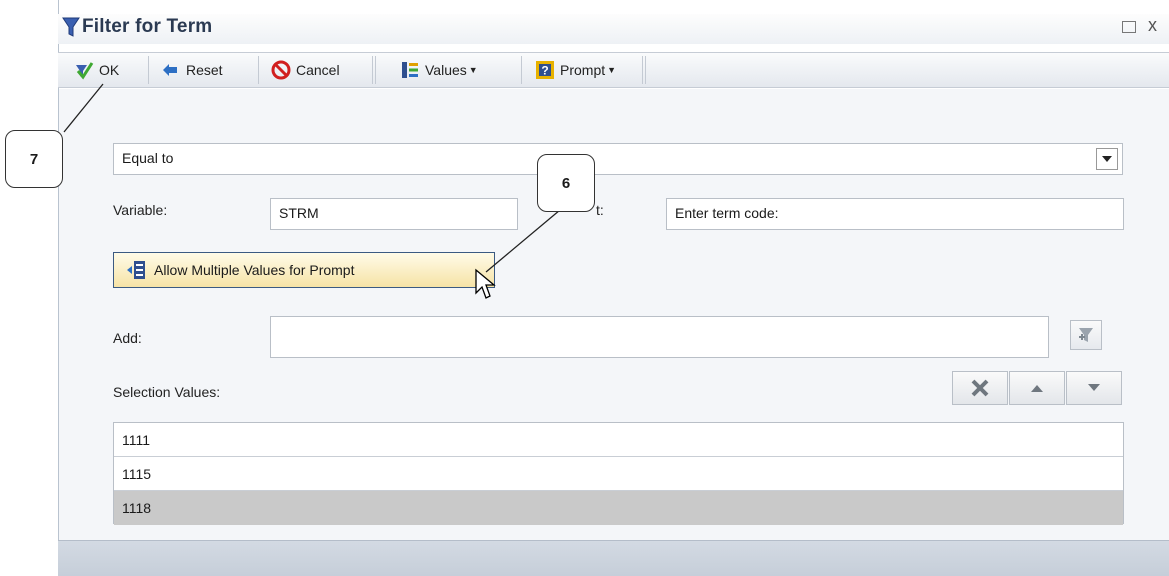 The image size is (1169, 576). I want to click on callout-leader-lines, so click(312, 178).